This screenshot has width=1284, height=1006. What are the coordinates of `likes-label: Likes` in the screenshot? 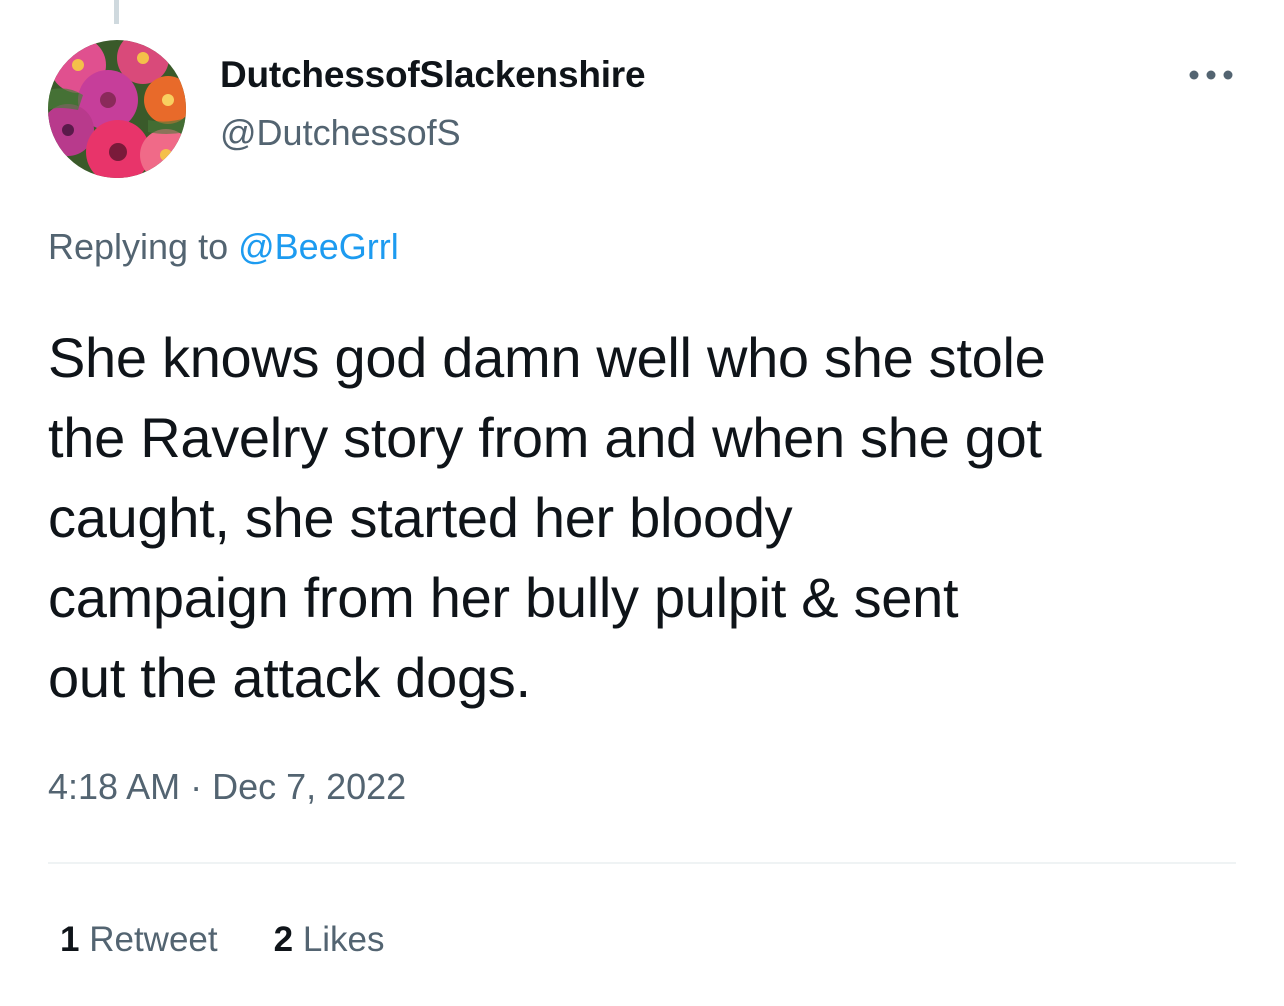 It's located at (343, 939).